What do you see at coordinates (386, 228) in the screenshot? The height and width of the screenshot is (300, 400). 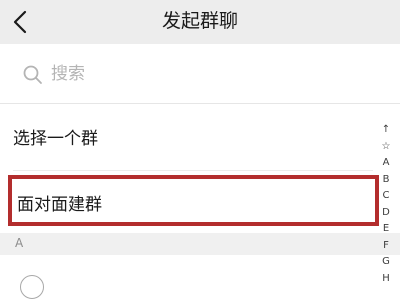 I see `index-item: E` at bounding box center [386, 228].